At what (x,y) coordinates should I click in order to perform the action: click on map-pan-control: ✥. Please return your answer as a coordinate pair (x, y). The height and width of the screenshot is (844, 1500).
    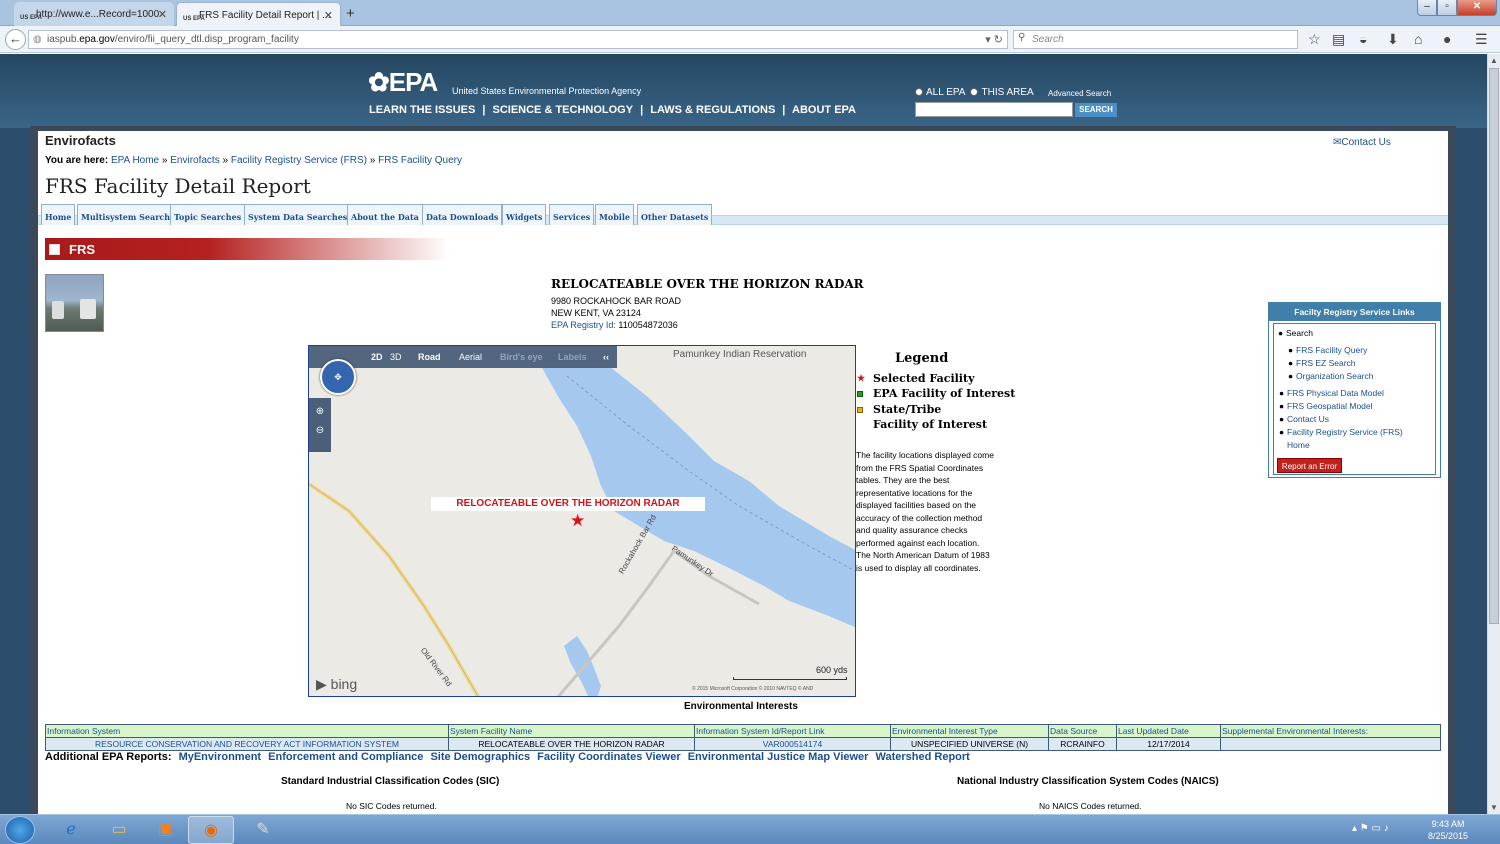
    Looking at the image, I should click on (338, 377).